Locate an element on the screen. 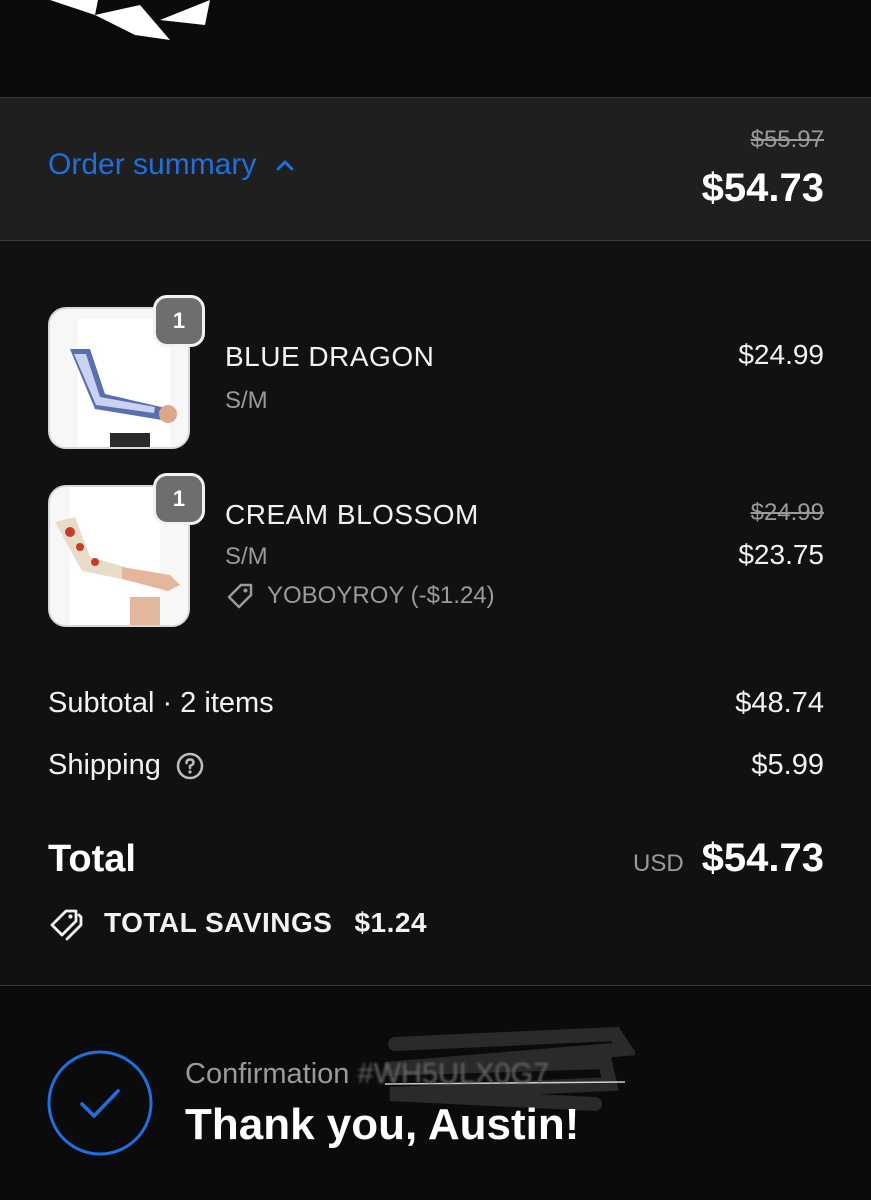 Image resolution: width=871 pixels, height=1200 pixels. confirmation-number: #WH5ULX0G7 is located at coordinates (453, 1074).